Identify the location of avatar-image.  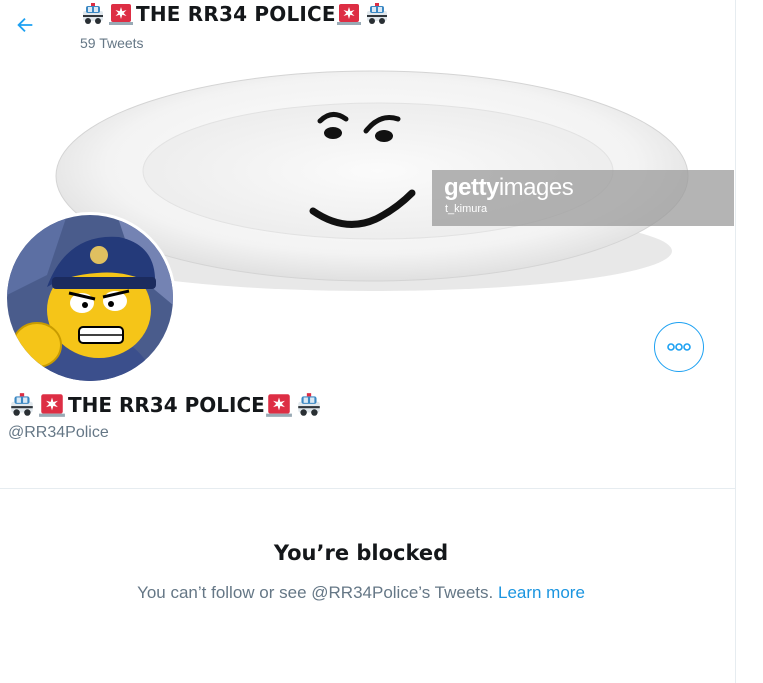
(90, 298).